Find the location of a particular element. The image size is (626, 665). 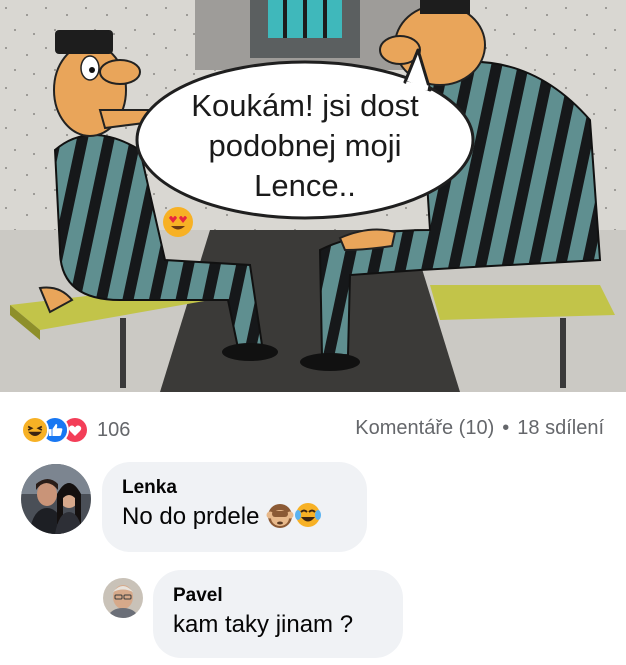

comment-bubble: Pavel kam taky jinam ? is located at coordinates (278, 614).